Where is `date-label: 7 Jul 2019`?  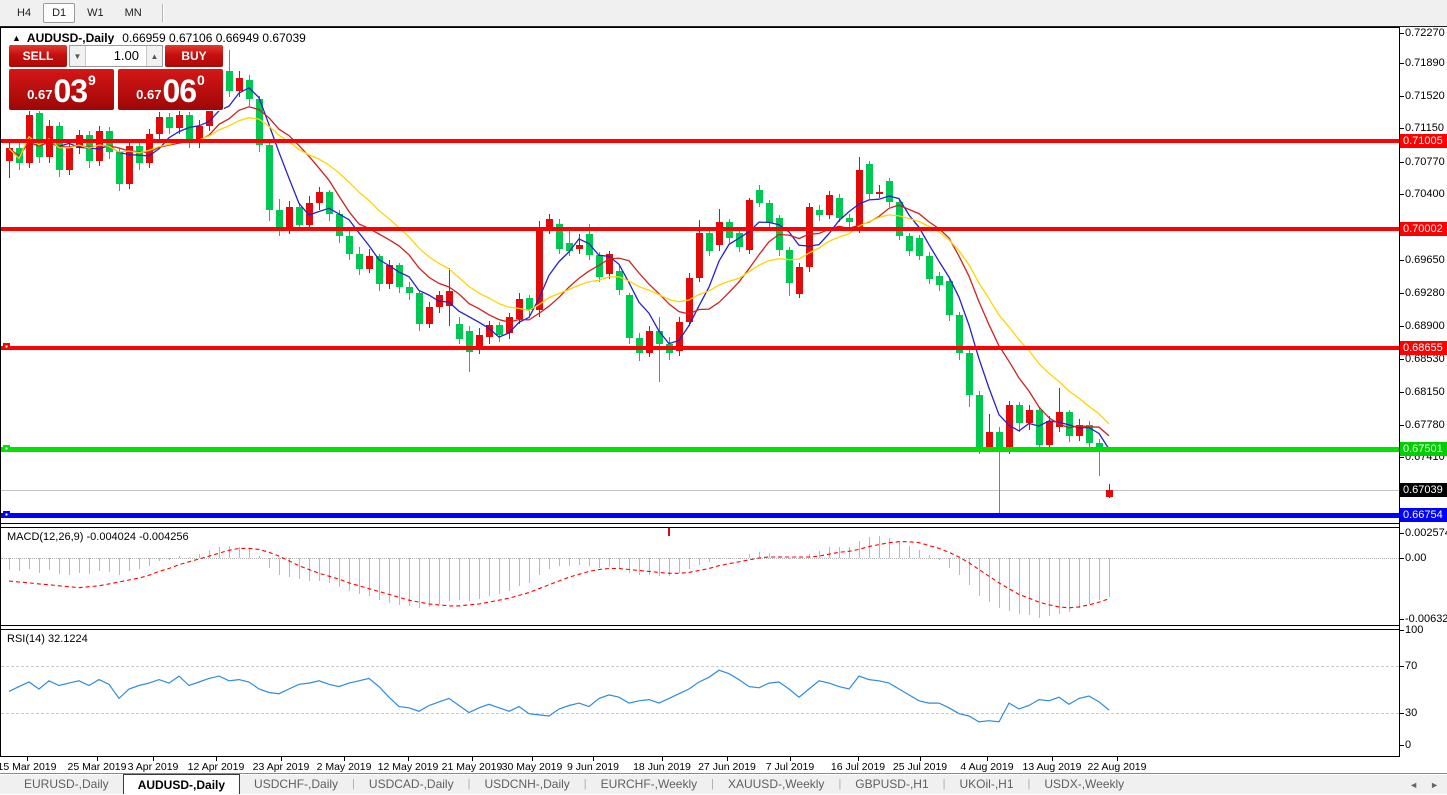 date-label: 7 Jul 2019 is located at coordinates (790, 767).